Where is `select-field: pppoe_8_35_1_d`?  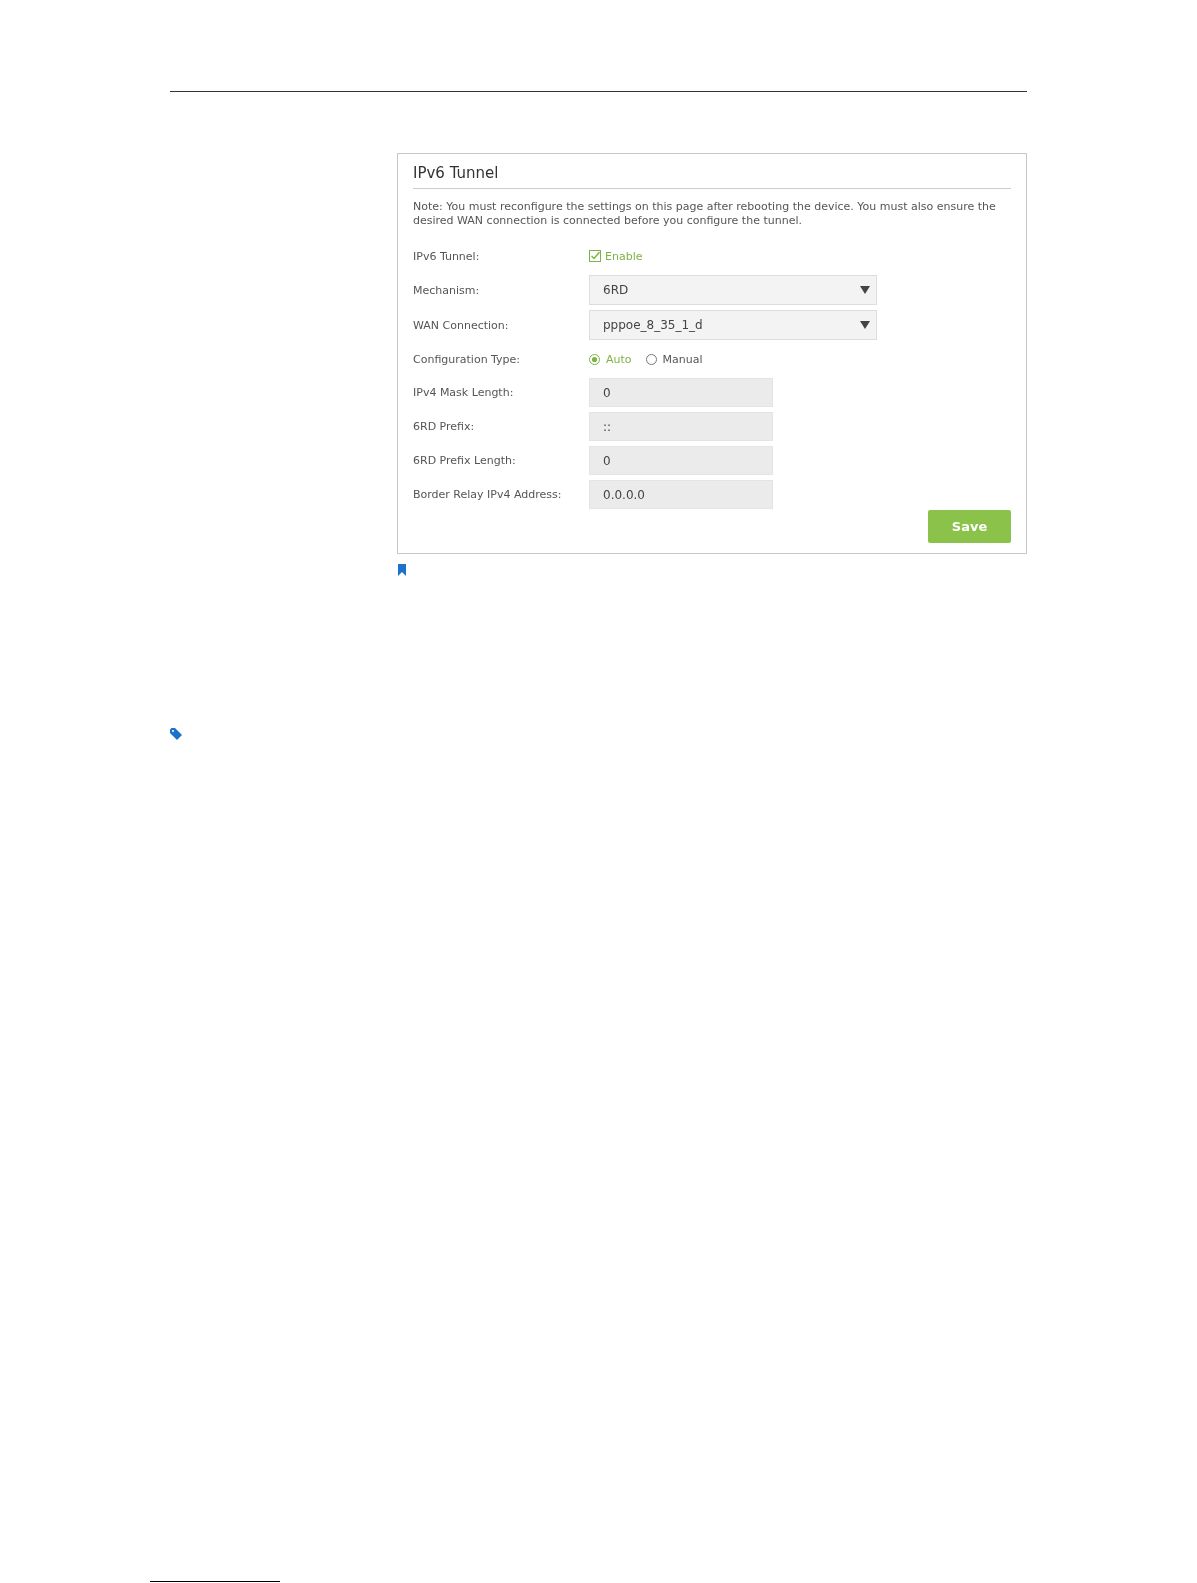 select-field: pppoe_8_35_1_d is located at coordinates (733, 325).